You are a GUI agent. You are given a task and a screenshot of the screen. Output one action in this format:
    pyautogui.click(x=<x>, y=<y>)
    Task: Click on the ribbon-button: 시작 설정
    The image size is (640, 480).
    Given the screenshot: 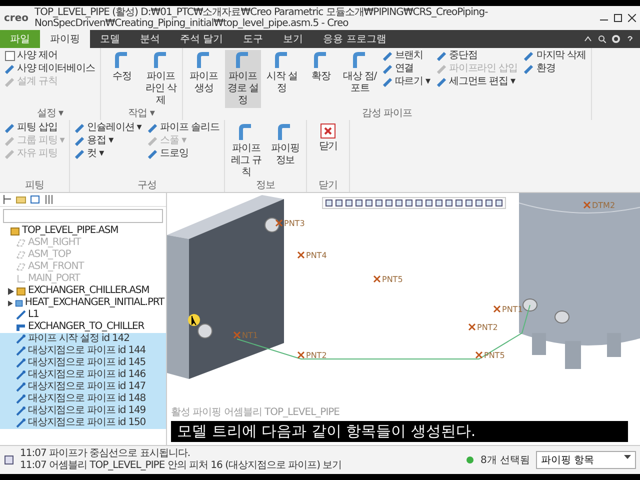 What is the action you would take?
    pyautogui.click(x=282, y=73)
    